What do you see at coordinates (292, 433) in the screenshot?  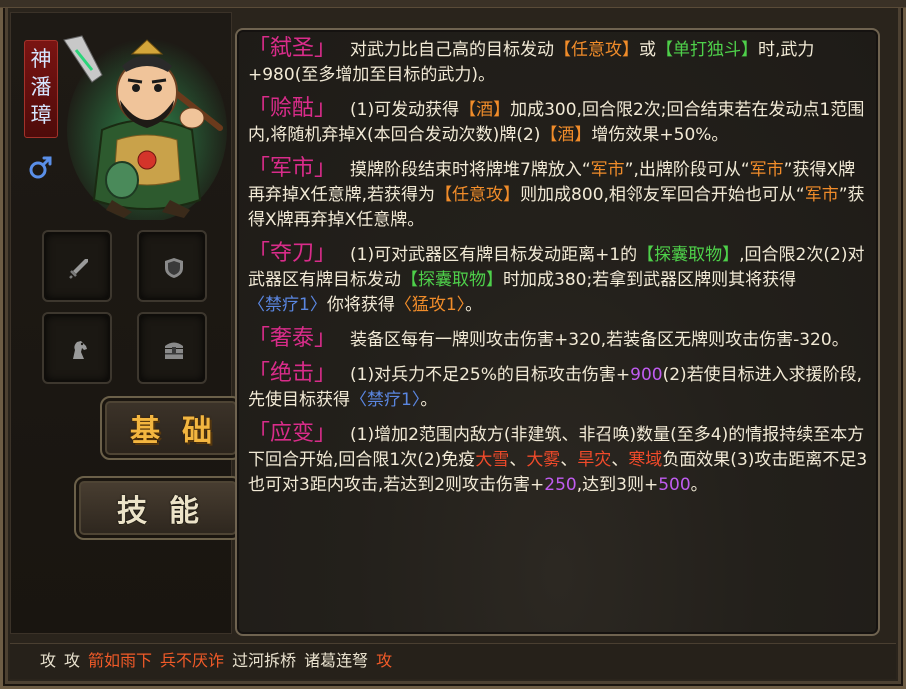 I see `skill-name: 「应变」` at bounding box center [292, 433].